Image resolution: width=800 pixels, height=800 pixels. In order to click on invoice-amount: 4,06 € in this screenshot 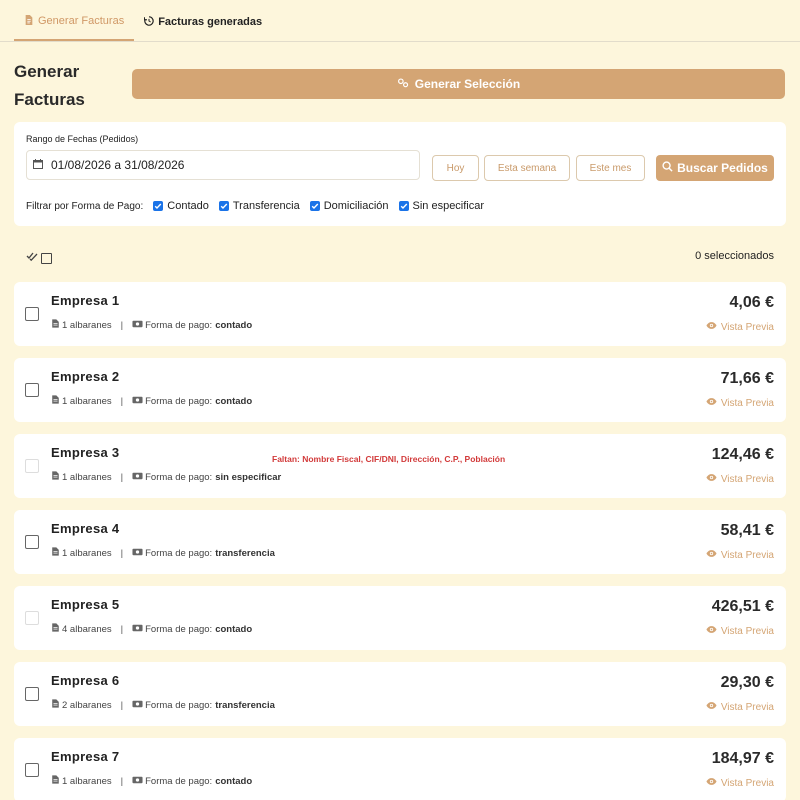, I will do `click(751, 302)`.